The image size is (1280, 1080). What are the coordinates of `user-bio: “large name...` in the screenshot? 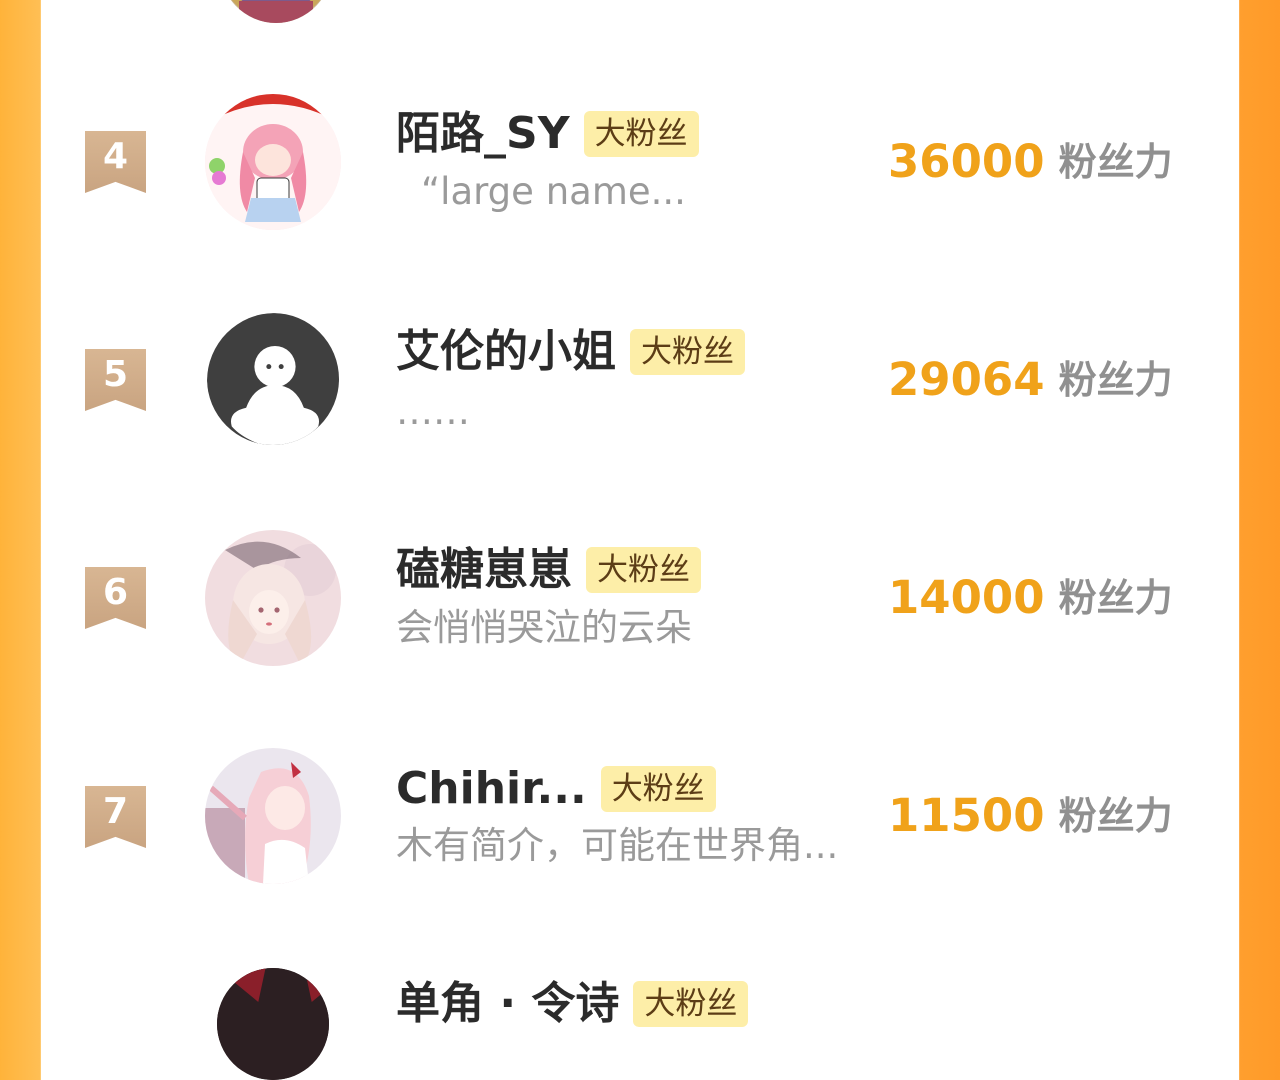 It's located at (553, 191).